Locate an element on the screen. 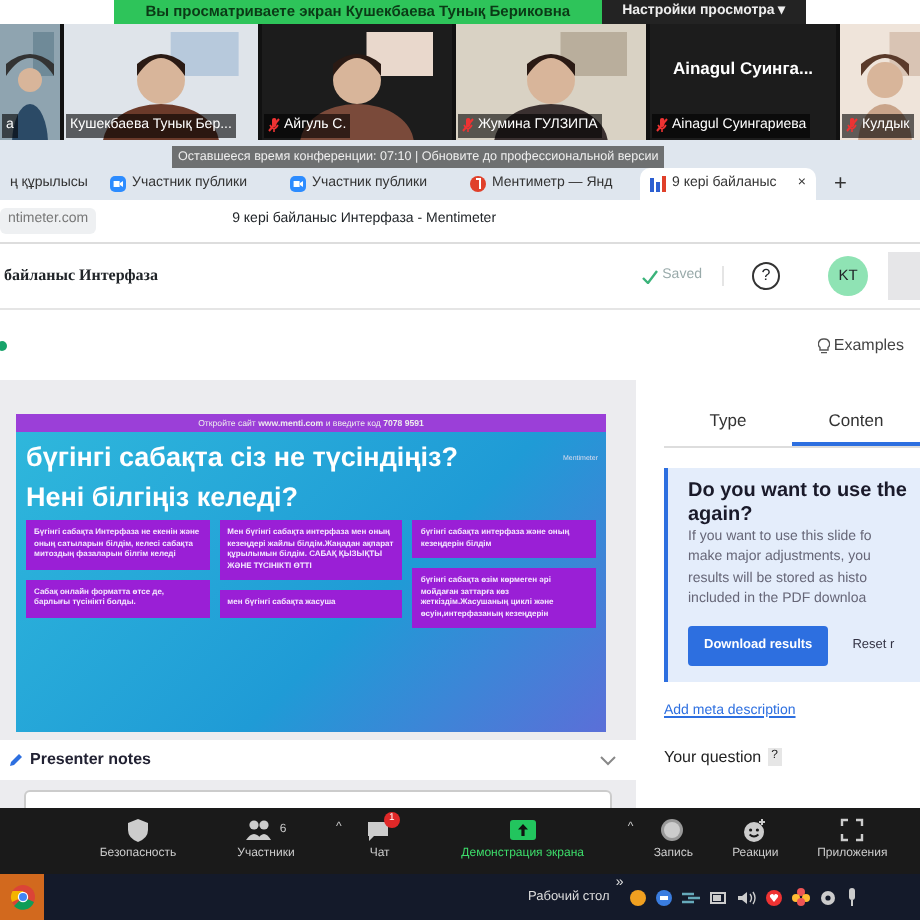 The image size is (920, 920). microphone-icon is located at coordinates (851, 897).